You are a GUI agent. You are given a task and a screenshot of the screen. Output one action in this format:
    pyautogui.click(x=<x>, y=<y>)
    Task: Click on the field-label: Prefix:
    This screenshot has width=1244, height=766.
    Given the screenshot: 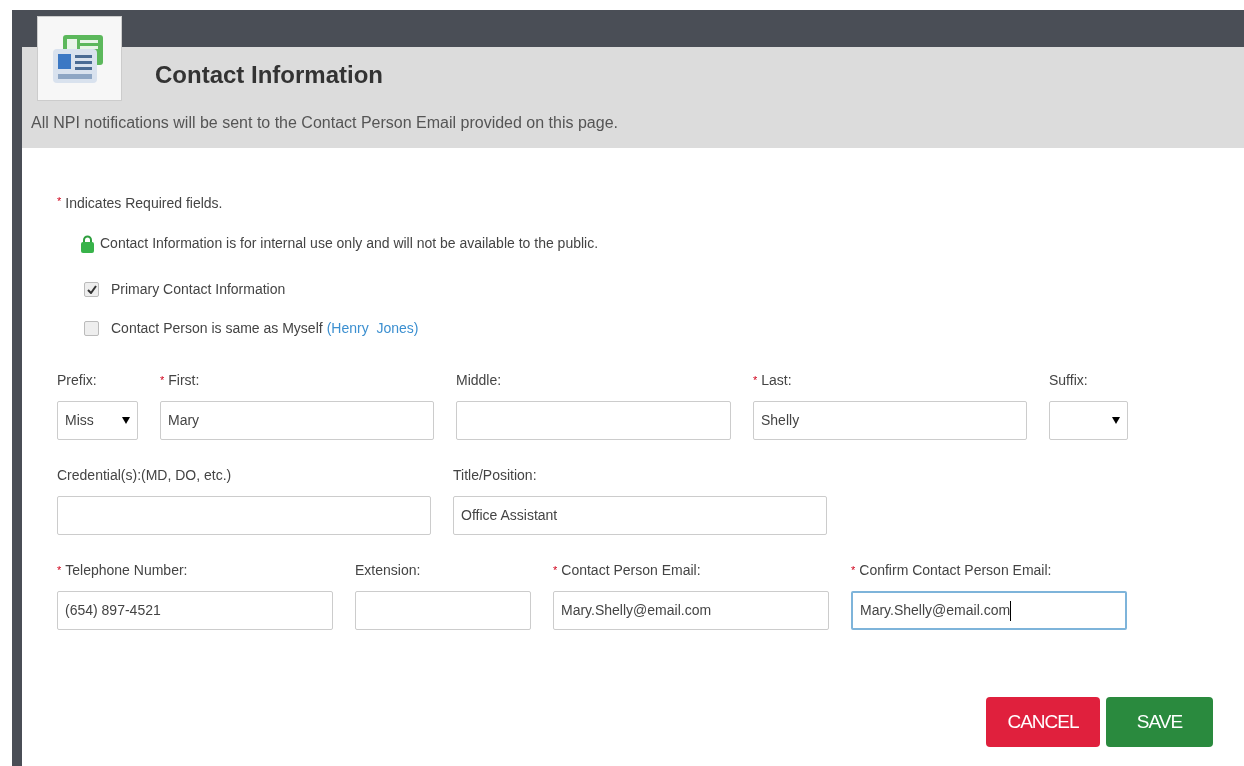 What is the action you would take?
    pyautogui.click(x=77, y=380)
    